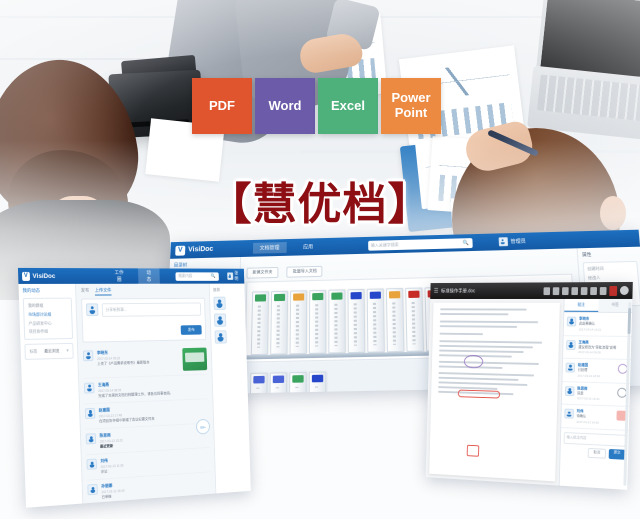  Describe the element at coordinates (587, 422) in the screenshot. I see `comment-timestamp: 2017-03-13 14:09` at that location.